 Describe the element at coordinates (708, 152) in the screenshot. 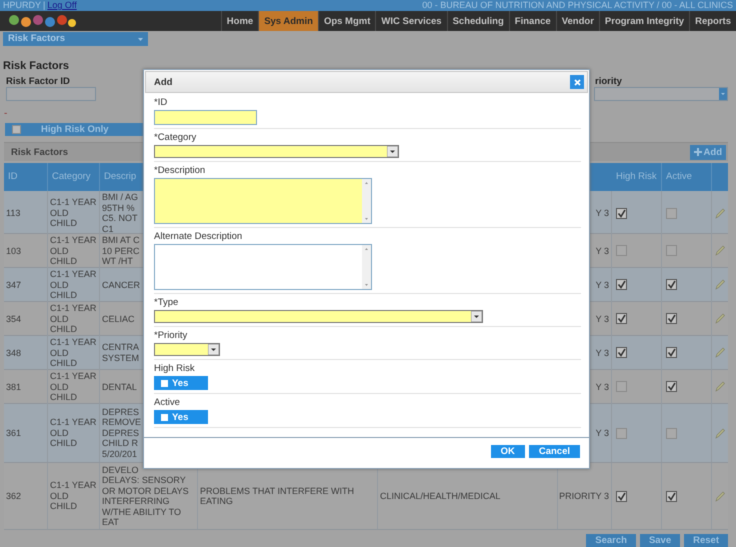

I see `add-button: Add` at that location.